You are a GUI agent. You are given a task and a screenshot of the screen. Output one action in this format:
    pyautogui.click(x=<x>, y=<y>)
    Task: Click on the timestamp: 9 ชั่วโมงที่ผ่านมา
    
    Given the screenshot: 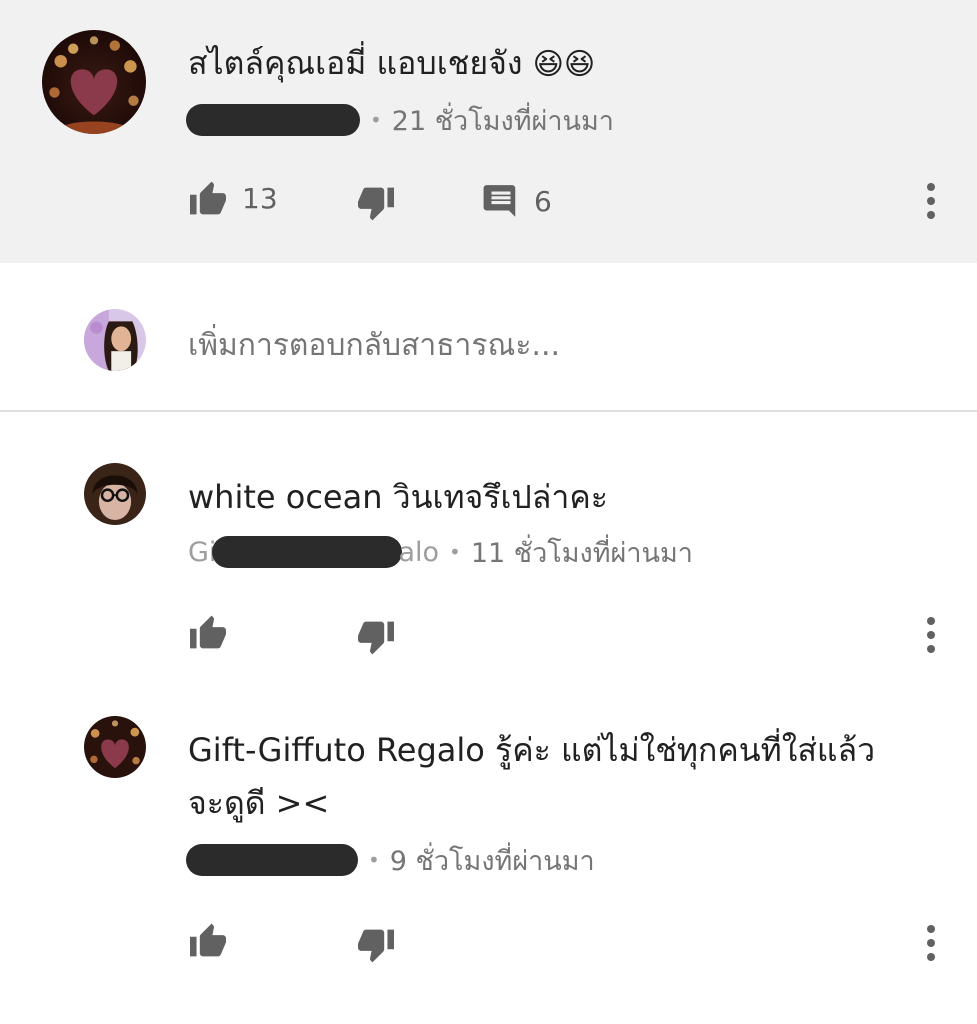 What is the action you would take?
    pyautogui.click(x=492, y=861)
    